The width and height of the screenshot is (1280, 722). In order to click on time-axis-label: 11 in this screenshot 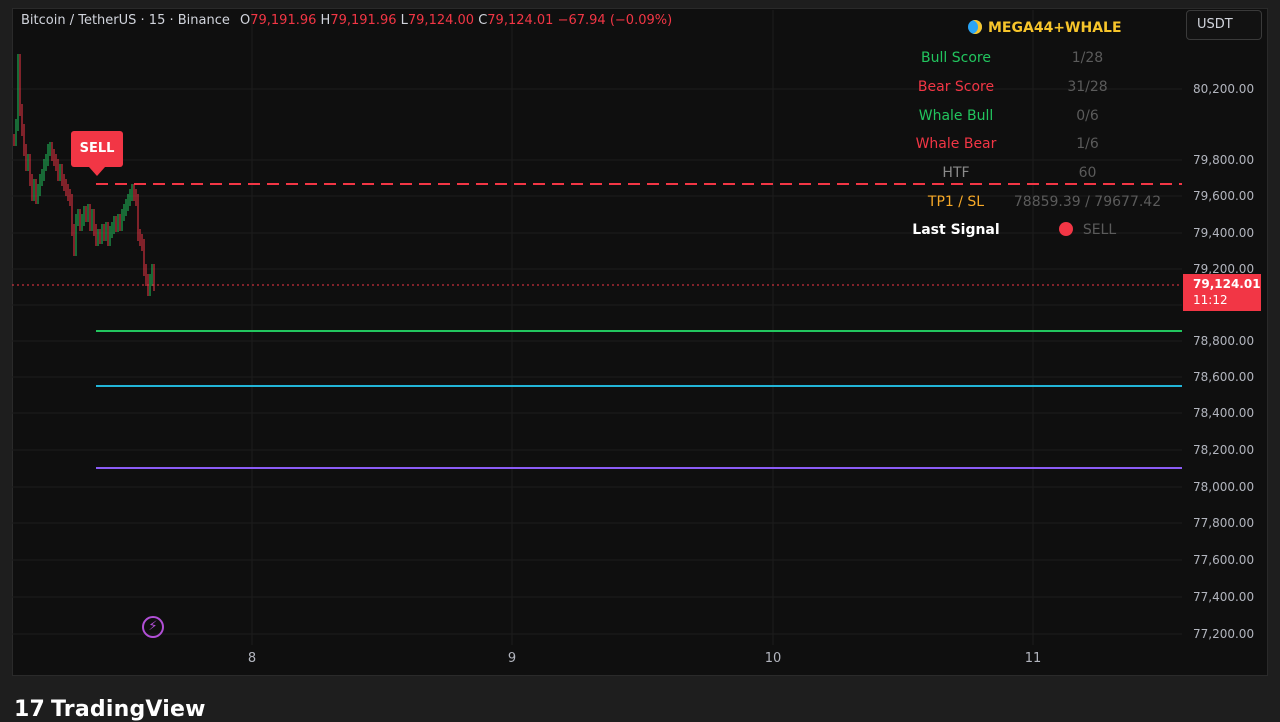, I will do `click(1033, 658)`.